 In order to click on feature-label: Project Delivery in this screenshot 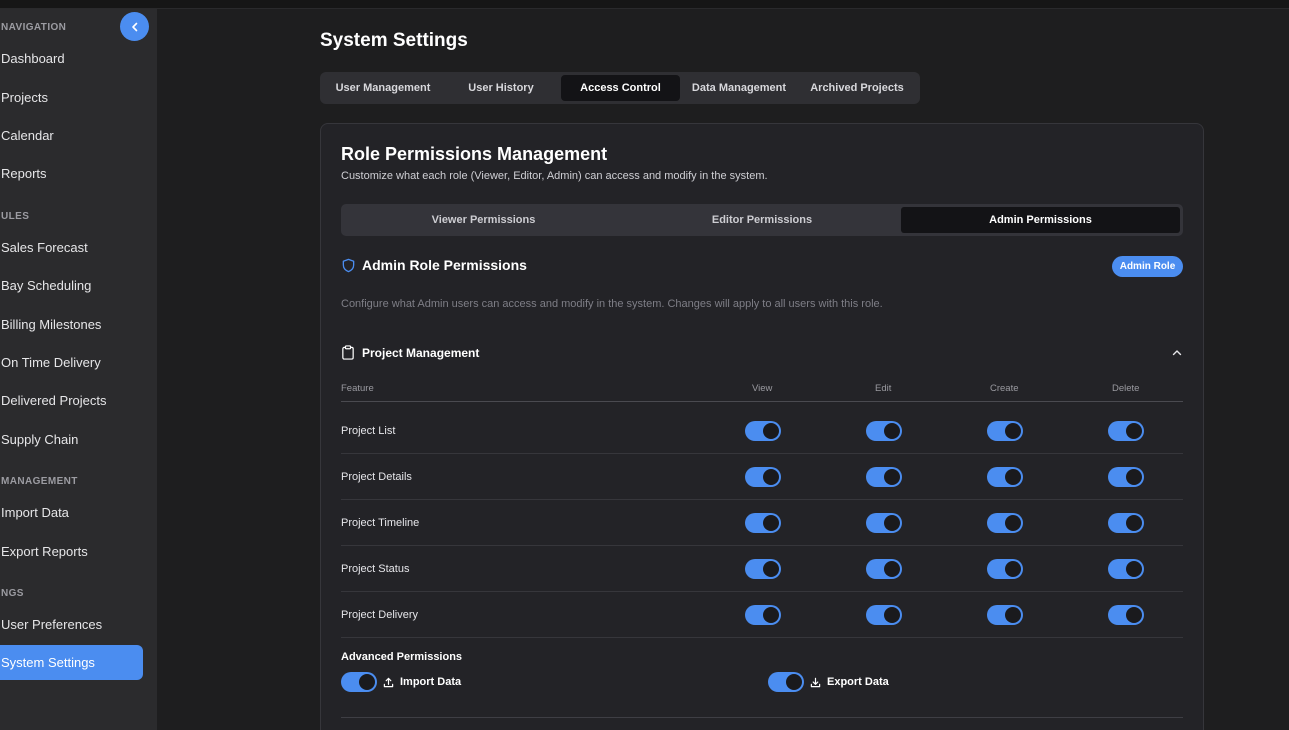, I will do `click(380, 615)`.